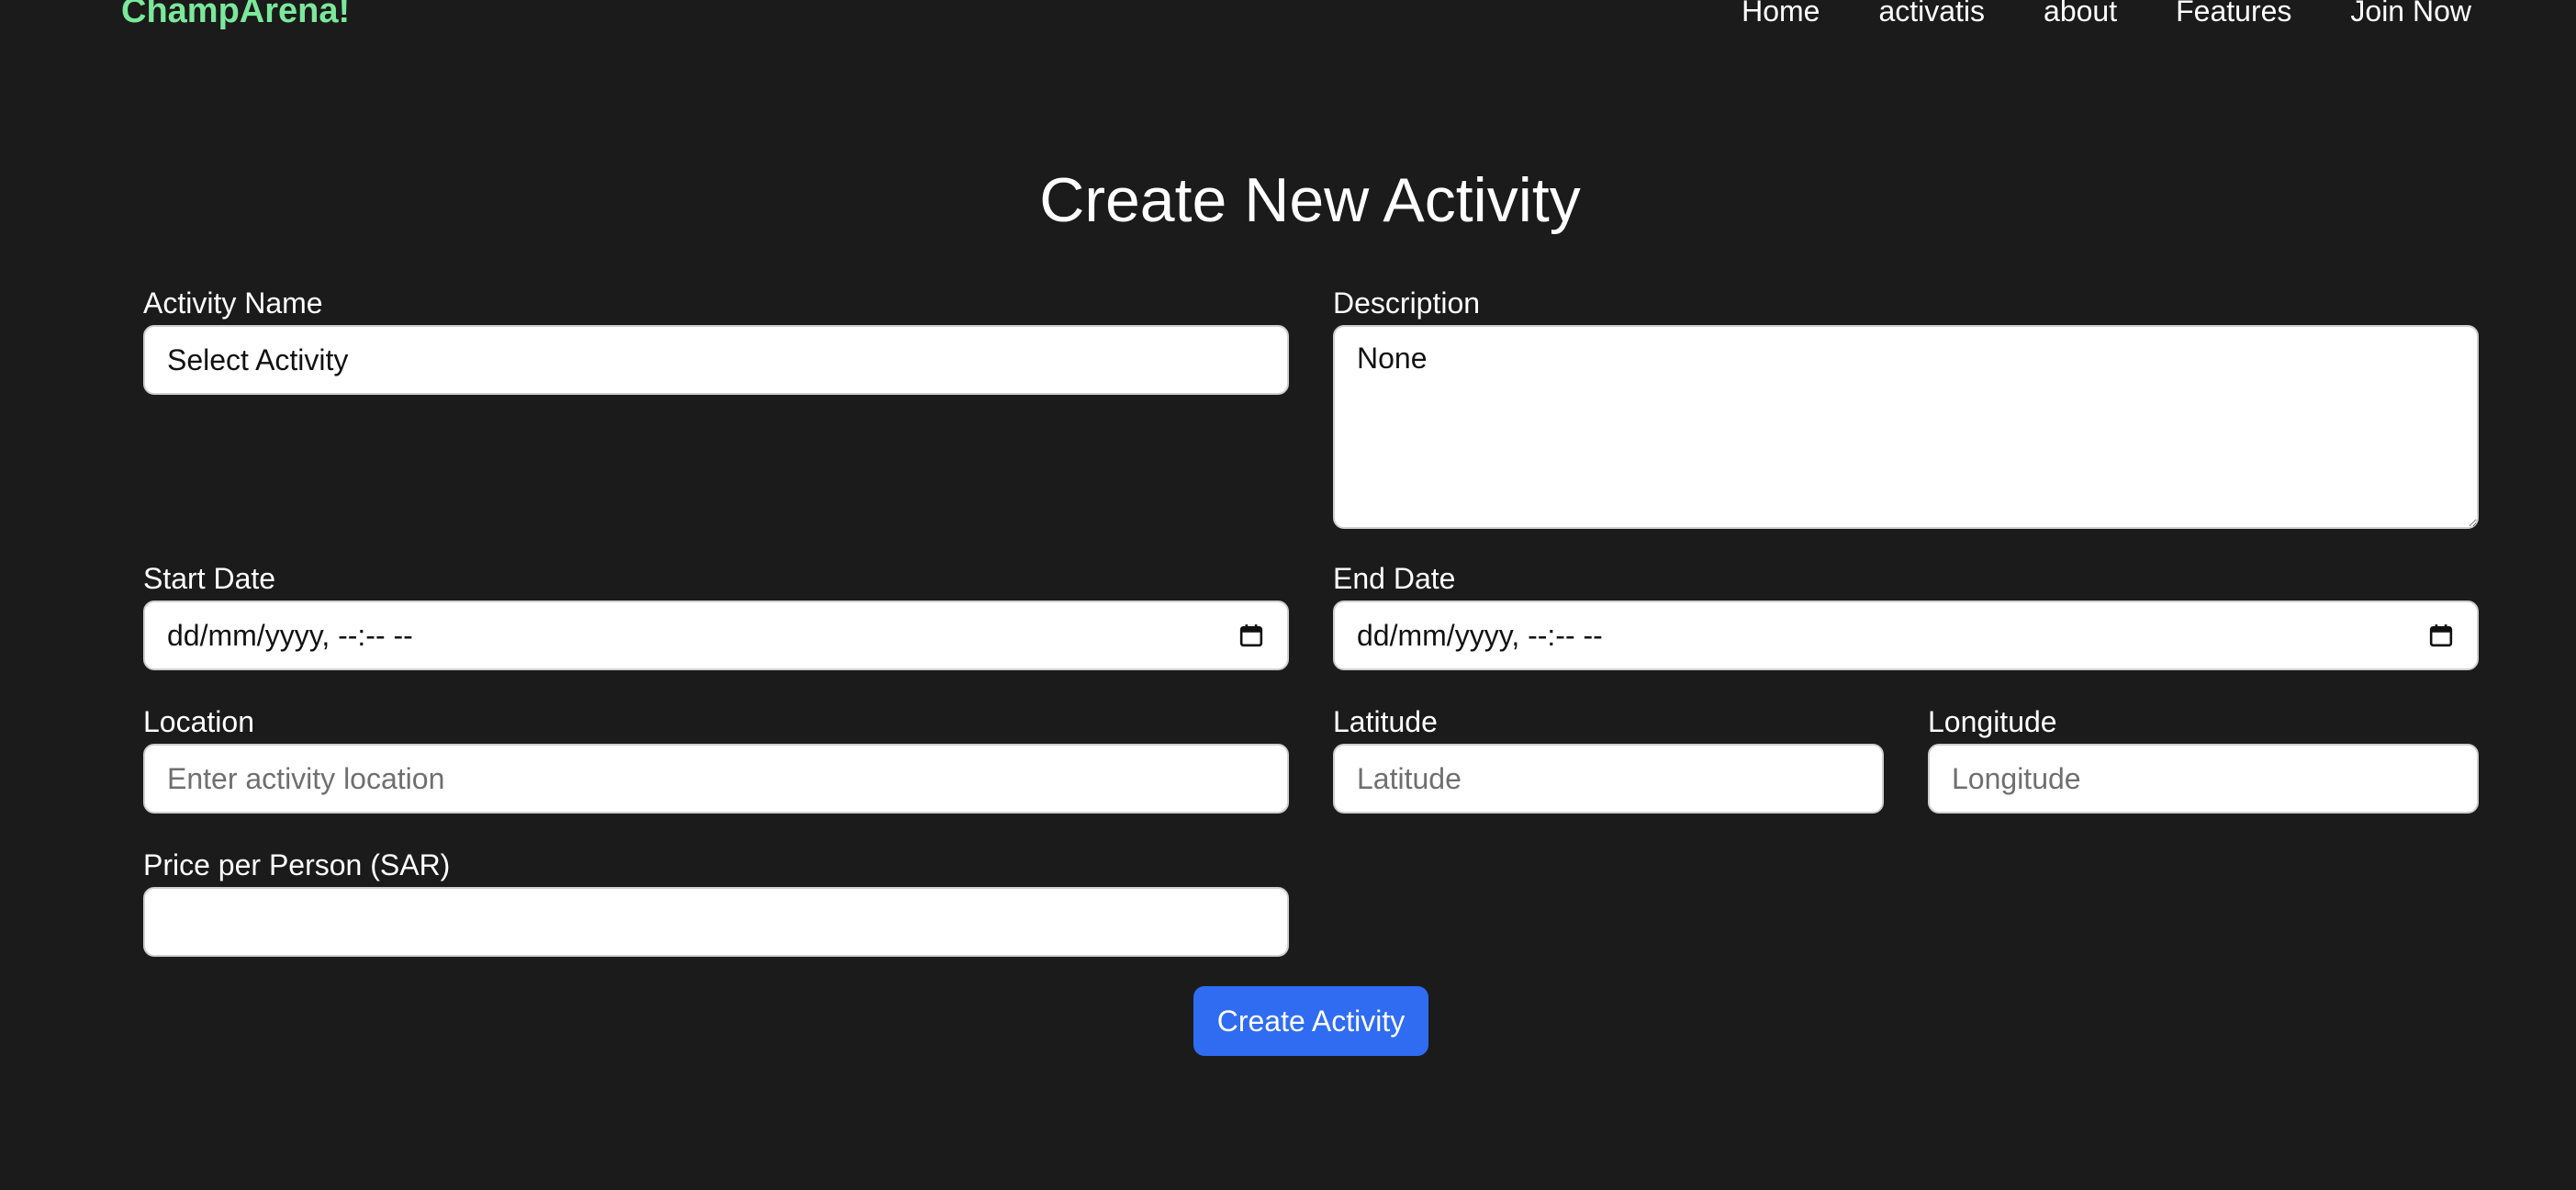  What do you see at coordinates (716, 360) in the screenshot?
I see `activity-name-select: Select Activity` at bounding box center [716, 360].